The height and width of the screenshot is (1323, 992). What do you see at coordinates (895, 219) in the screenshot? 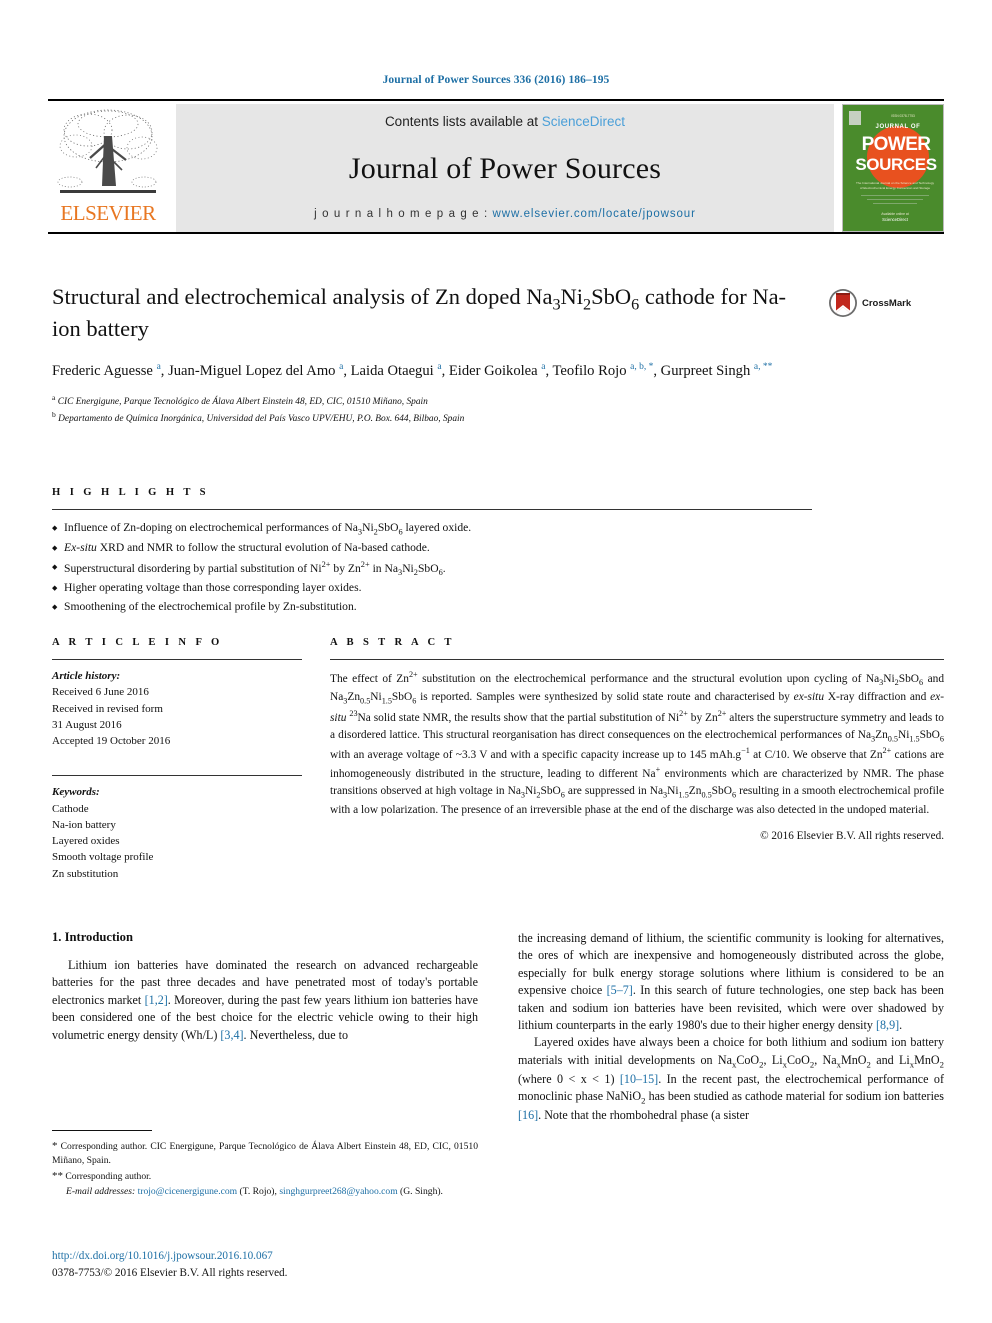
I see `svg-text: ScienceDirect` at bounding box center [895, 219].